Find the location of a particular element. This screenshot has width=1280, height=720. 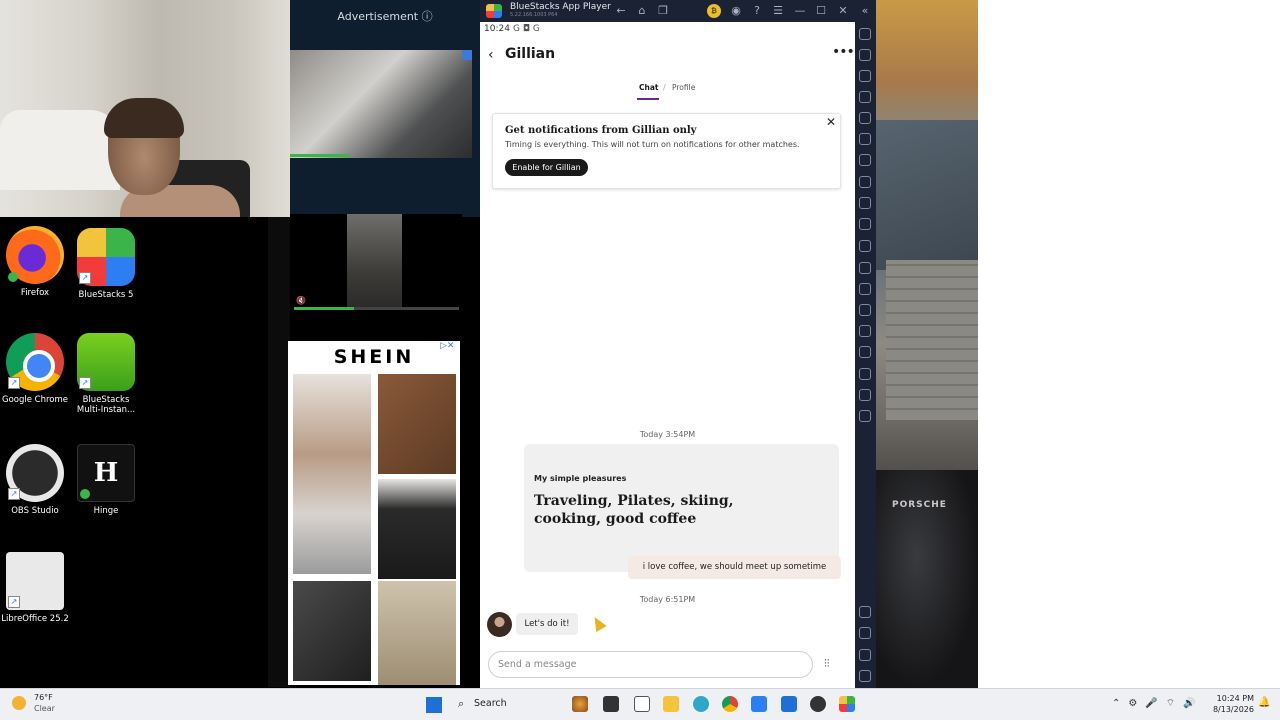

sync-check-icon is located at coordinates (13, 277).